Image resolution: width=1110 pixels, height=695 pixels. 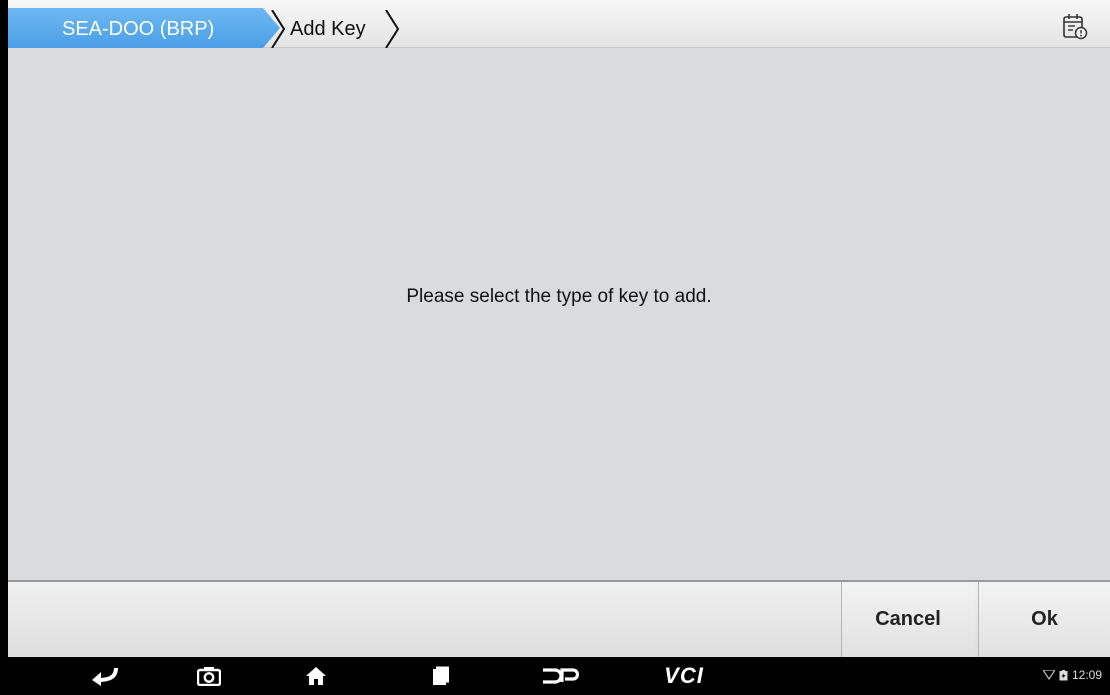 I want to click on dp-icon, so click(x=560, y=676).